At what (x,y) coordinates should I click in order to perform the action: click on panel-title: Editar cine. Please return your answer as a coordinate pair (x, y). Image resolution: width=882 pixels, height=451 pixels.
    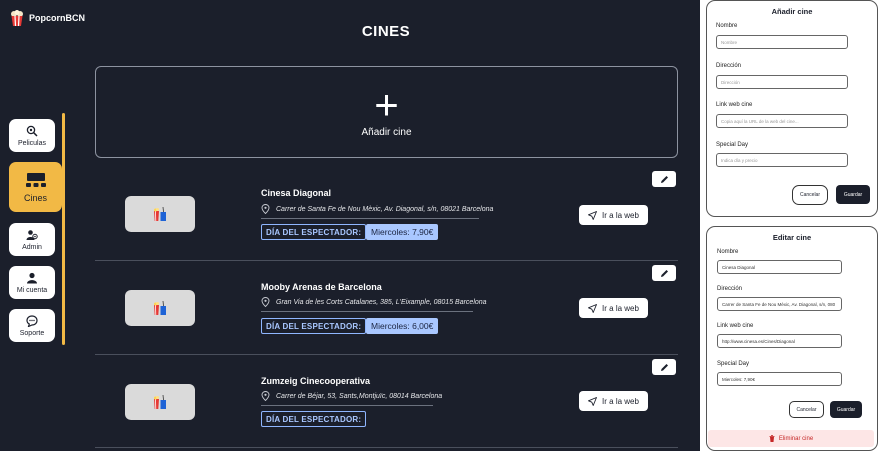
    Looking at the image, I should click on (792, 237).